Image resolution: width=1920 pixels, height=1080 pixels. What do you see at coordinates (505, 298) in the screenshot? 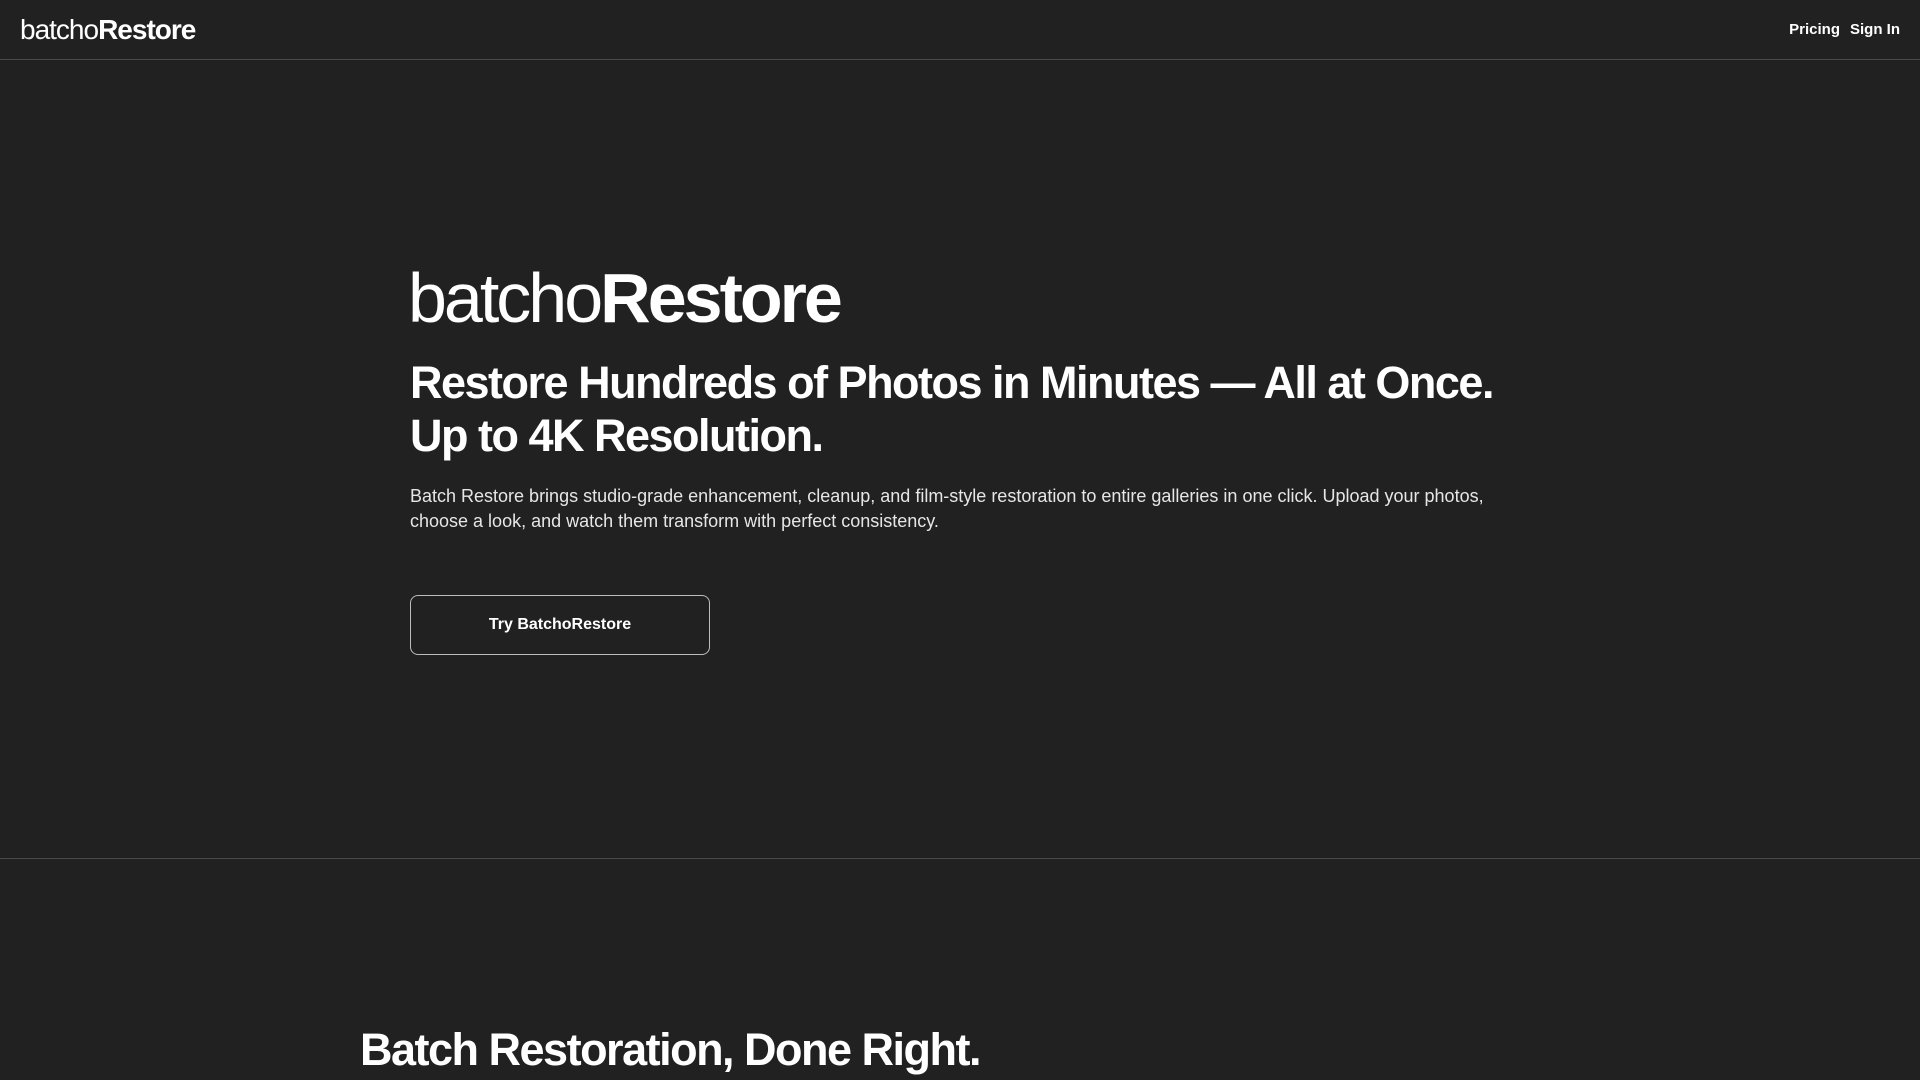
I see `hero-logo-light-text: batcho` at bounding box center [505, 298].